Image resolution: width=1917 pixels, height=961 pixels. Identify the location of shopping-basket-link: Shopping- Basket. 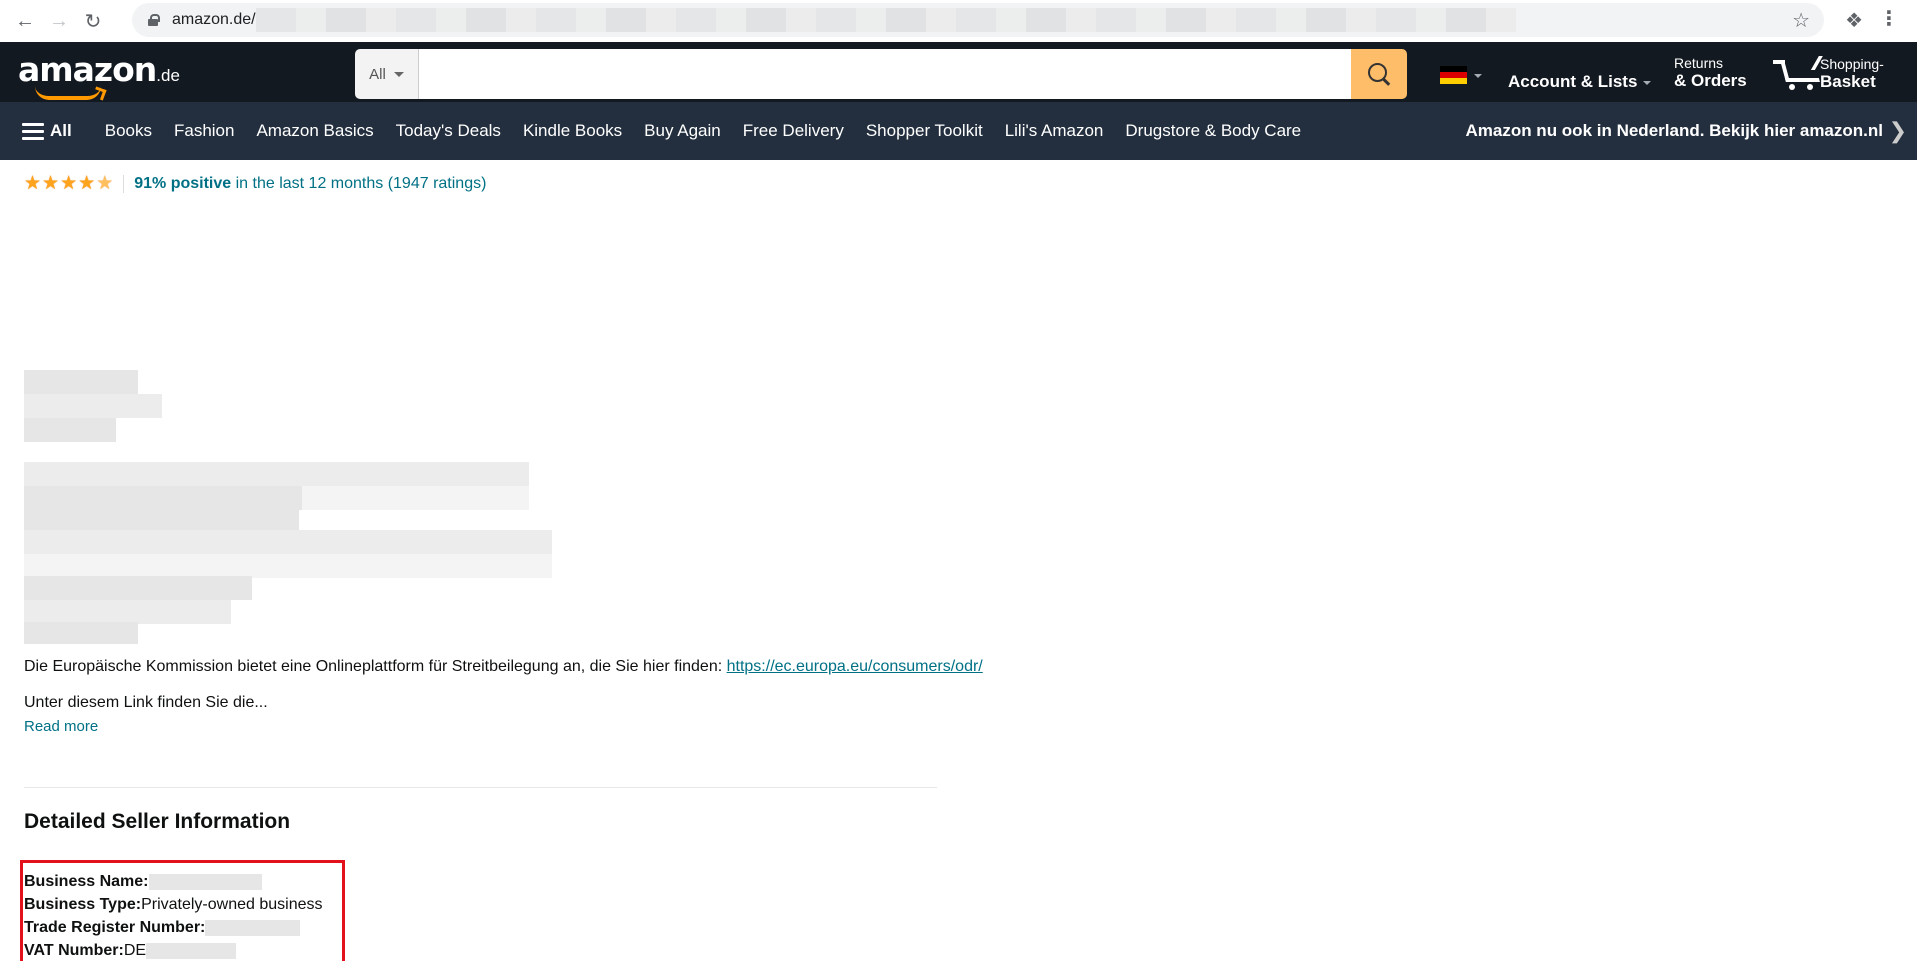
(1852, 74).